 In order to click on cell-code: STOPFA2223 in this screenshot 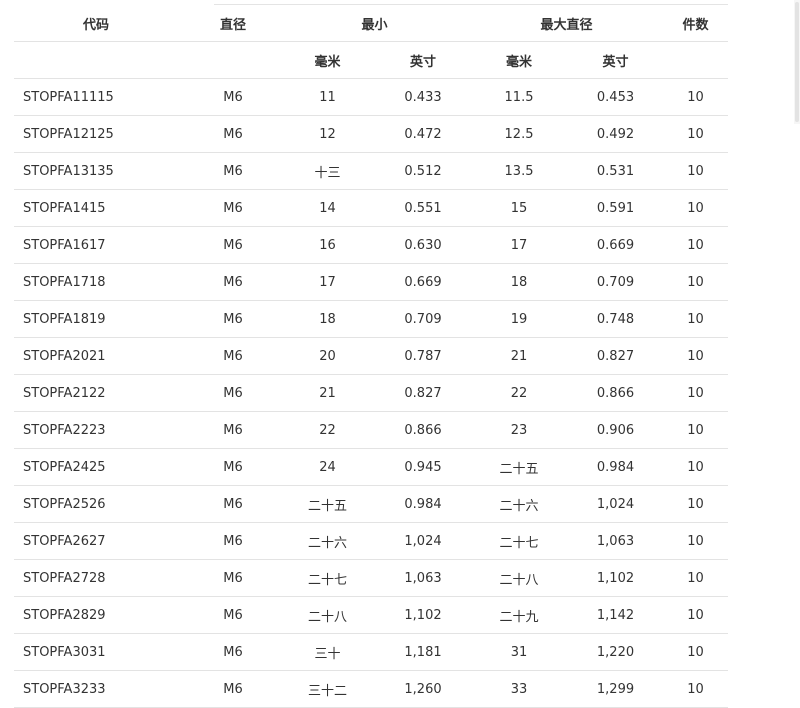, I will do `click(100, 430)`.